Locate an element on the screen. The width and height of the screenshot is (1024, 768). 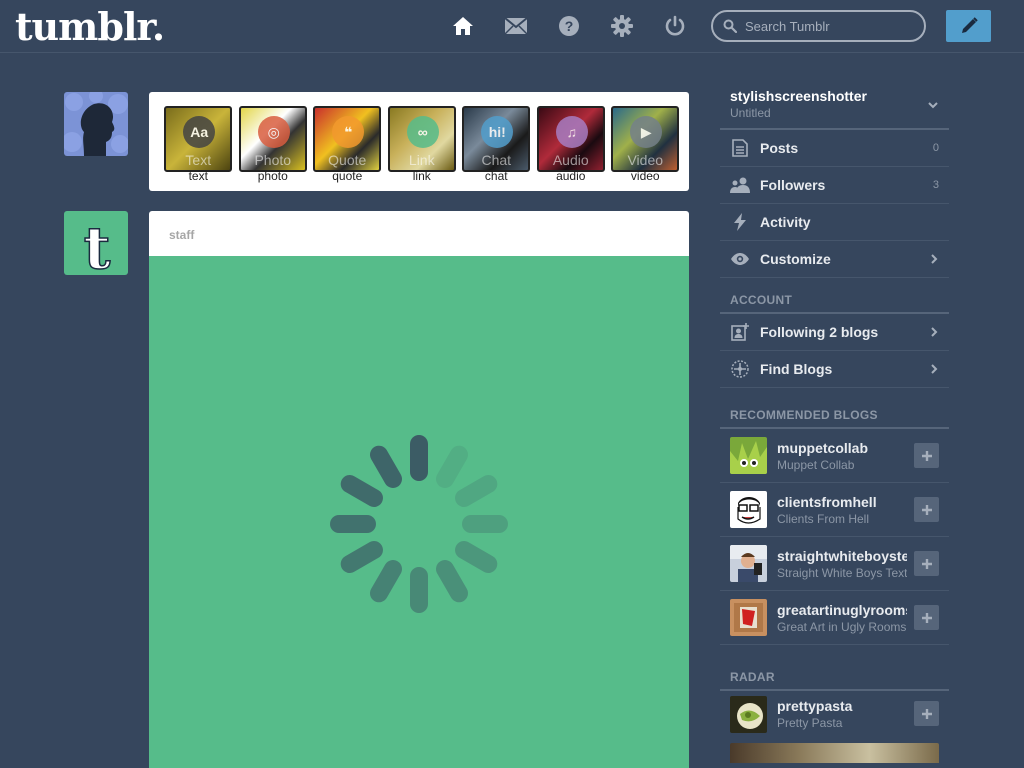
followers-count: 3 is located at coordinates (935, 185).